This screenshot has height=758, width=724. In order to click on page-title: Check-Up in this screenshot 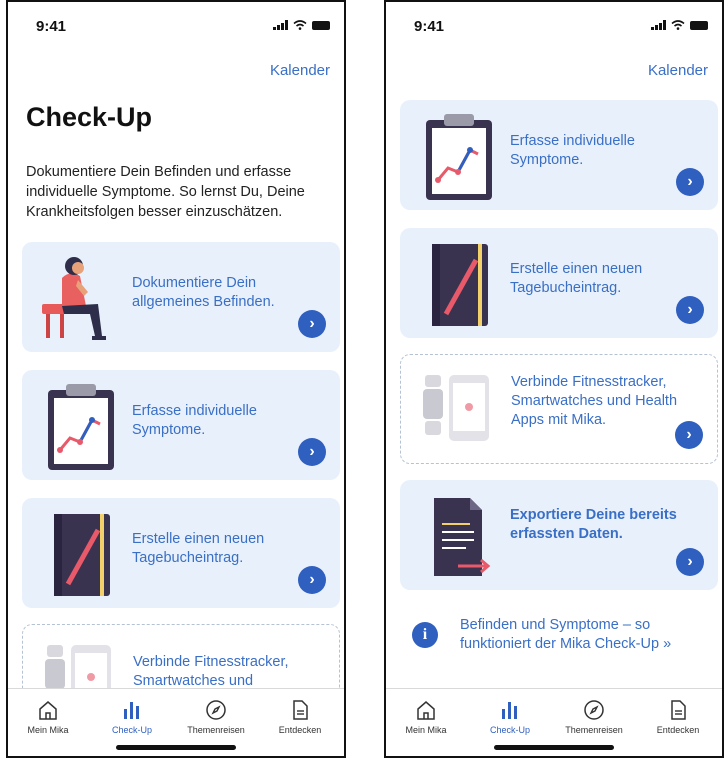, I will do `click(89, 117)`.